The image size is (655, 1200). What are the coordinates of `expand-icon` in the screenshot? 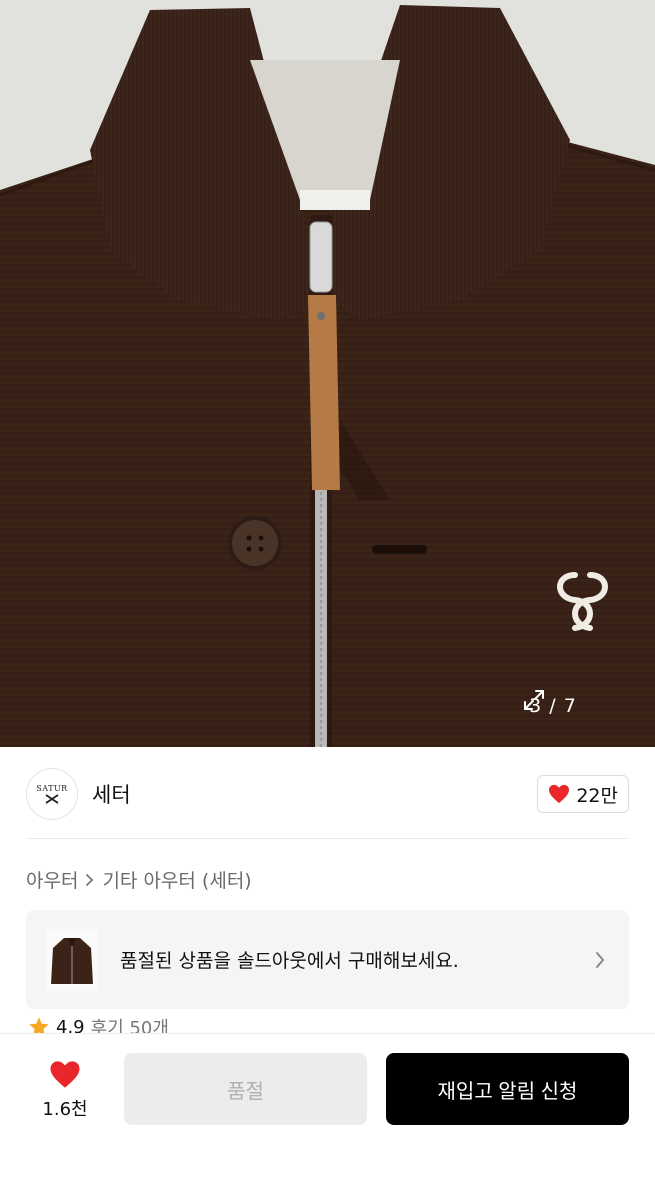 It's located at (574, 706).